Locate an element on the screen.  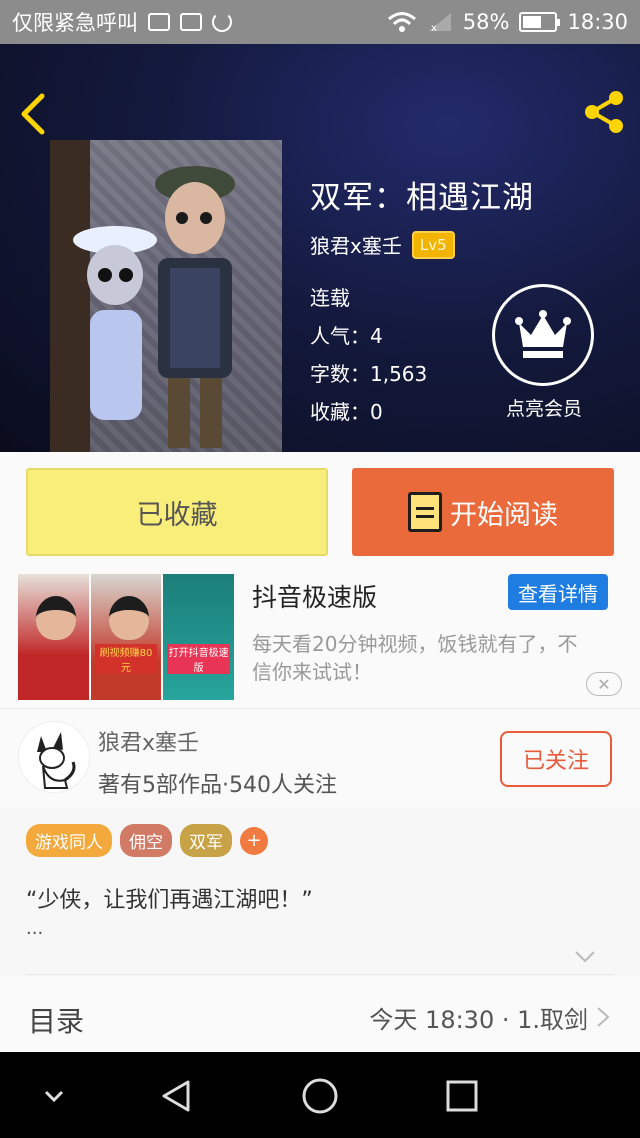
book-cover-image is located at coordinates (166, 296).